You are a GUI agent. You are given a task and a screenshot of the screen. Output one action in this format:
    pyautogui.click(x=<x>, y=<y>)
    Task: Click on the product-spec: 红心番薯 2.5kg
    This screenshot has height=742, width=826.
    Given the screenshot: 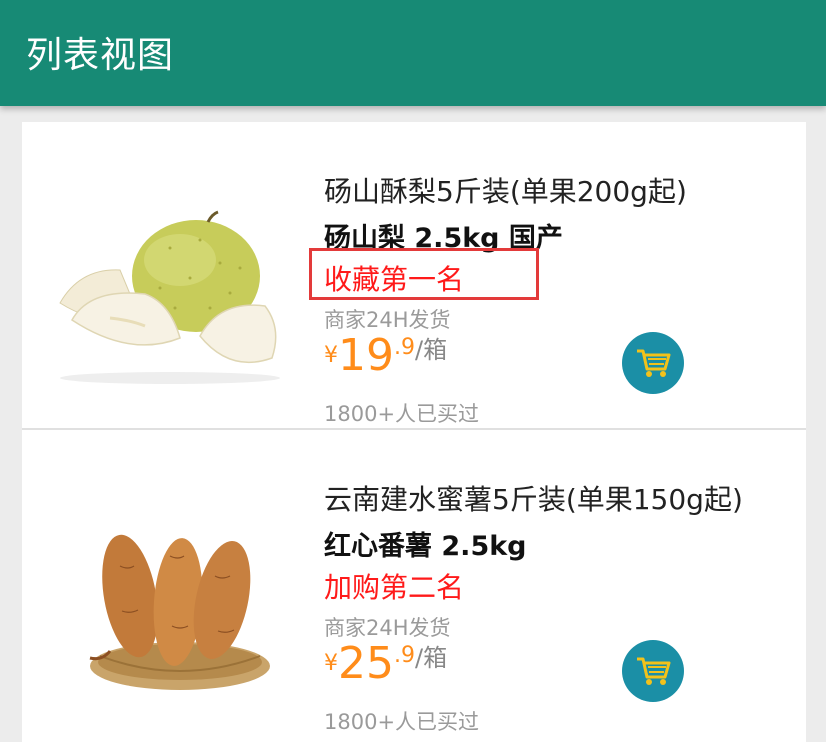 What is the action you would take?
    pyautogui.click(x=425, y=546)
    